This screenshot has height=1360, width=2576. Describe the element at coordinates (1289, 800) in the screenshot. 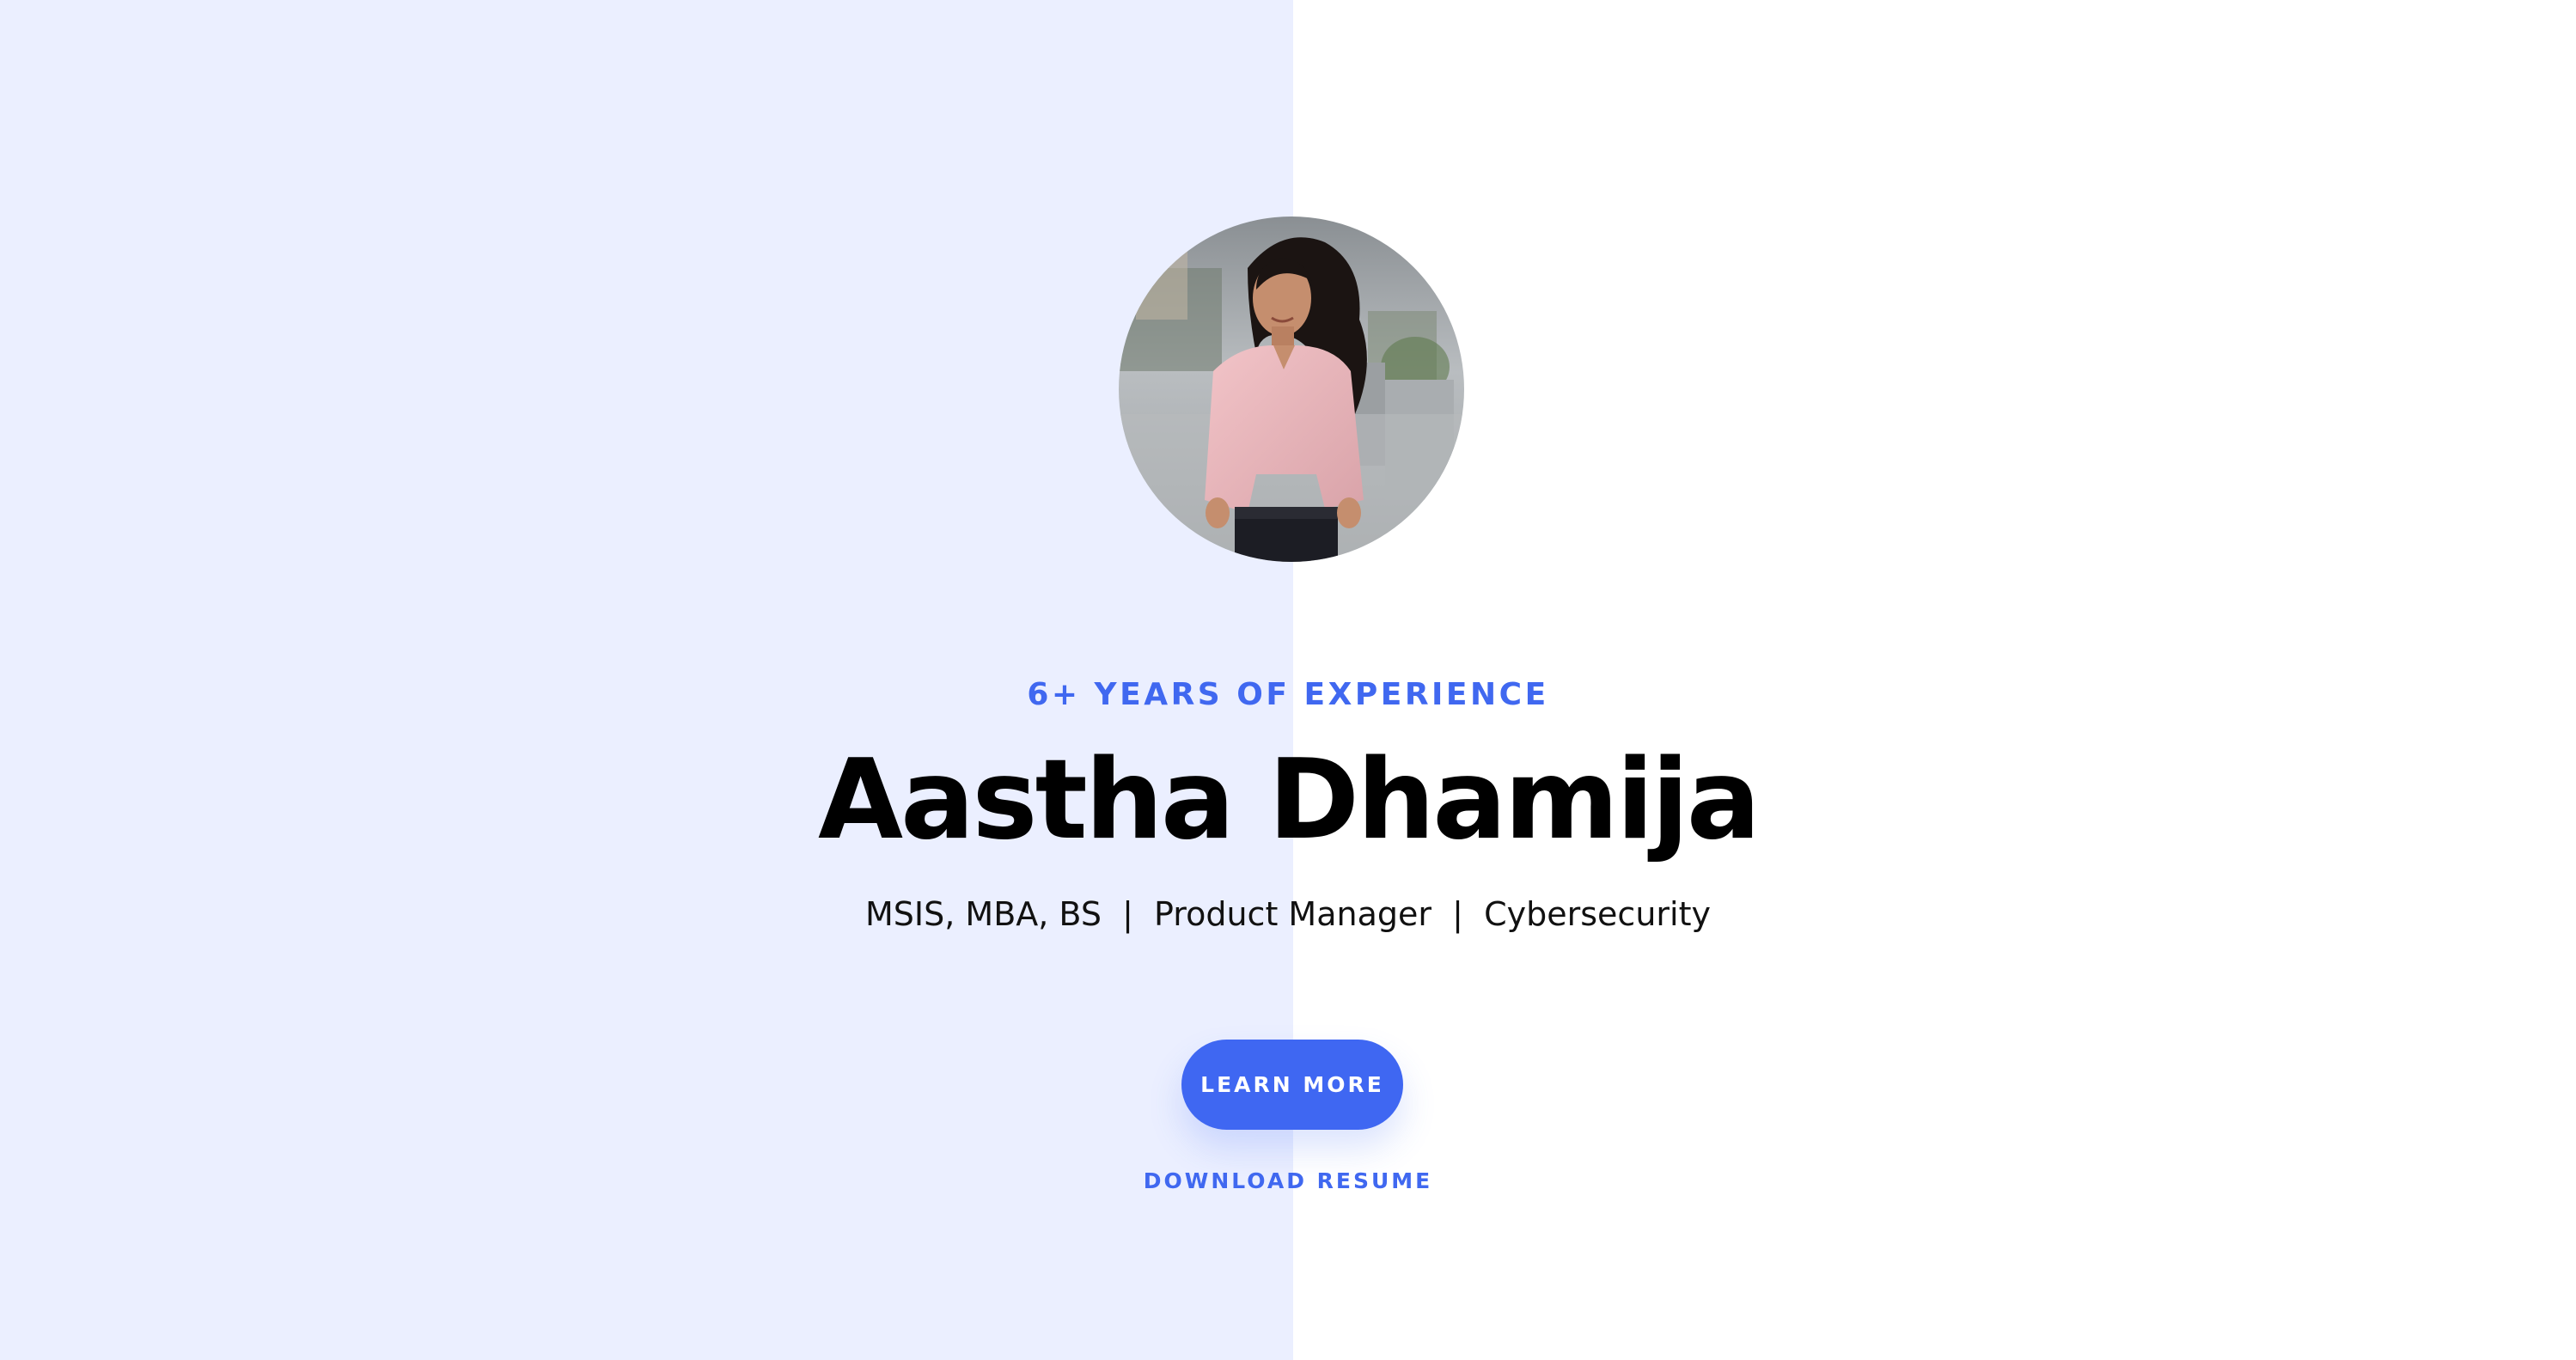

I see `page-title: Aastha Dhamija` at that location.